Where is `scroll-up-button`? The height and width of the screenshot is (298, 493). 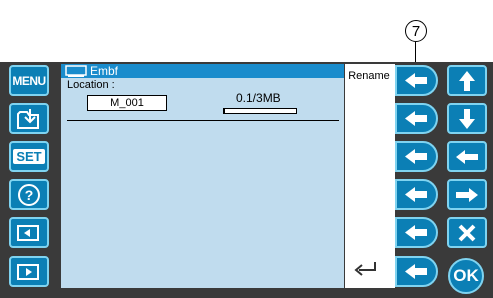 scroll-up-button is located at coordinates (467, 80).